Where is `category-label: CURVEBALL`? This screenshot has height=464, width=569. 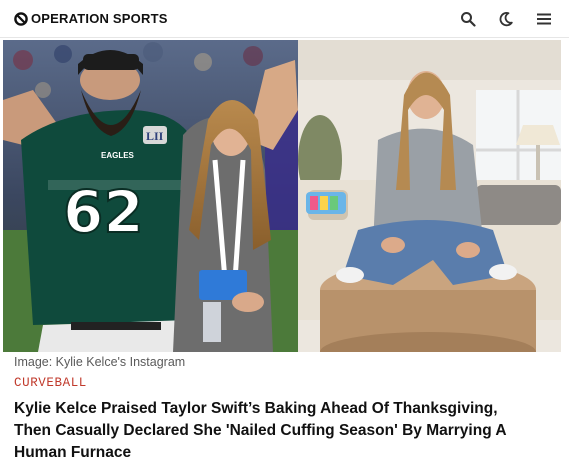
category-label: CURVEBALL is located at coordinates (50, 383).